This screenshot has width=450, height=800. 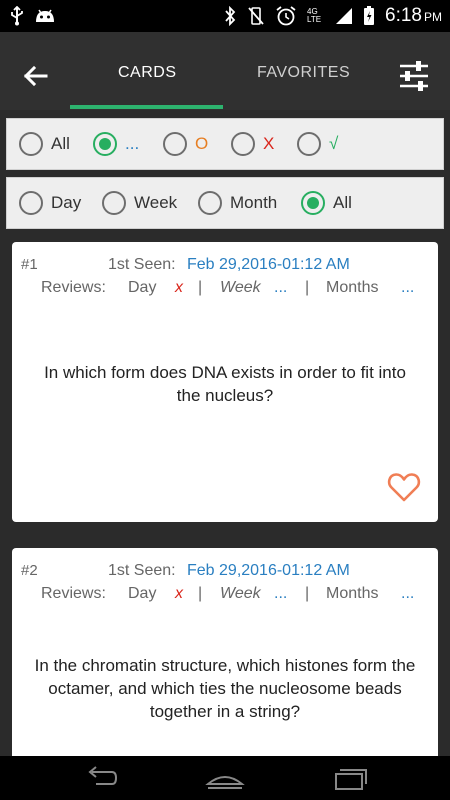 I want to click on heart-outline-icon, so click(x=404, y=487).